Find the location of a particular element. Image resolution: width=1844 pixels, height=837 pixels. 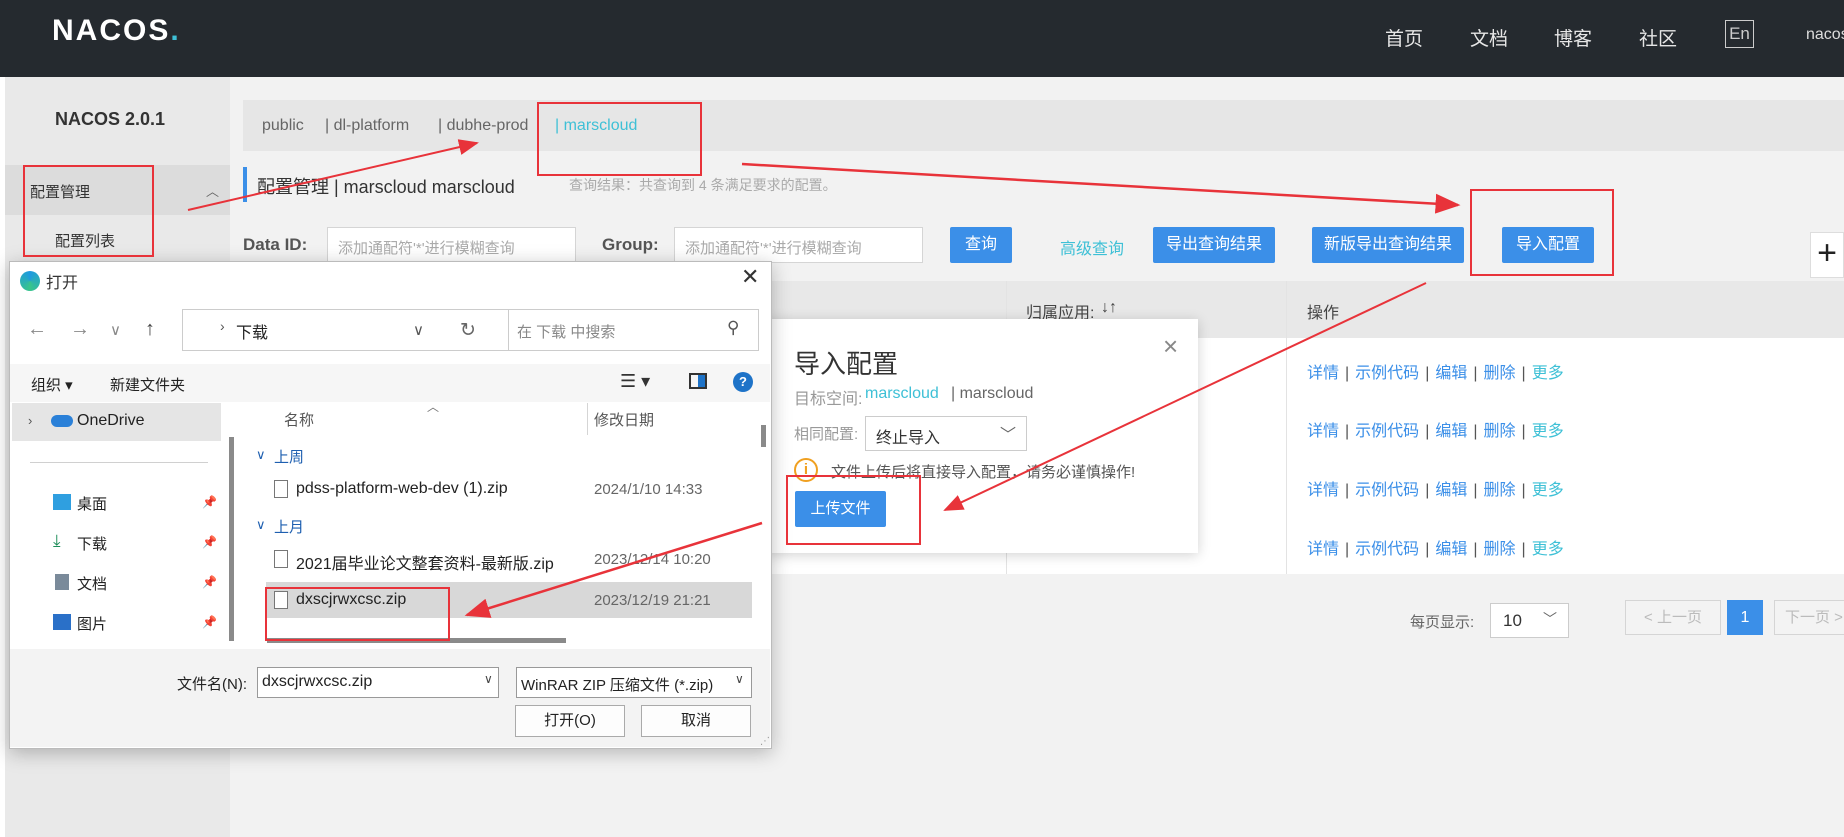

import-dialog-title: 导入配置 is located at coordinates (846, 364).